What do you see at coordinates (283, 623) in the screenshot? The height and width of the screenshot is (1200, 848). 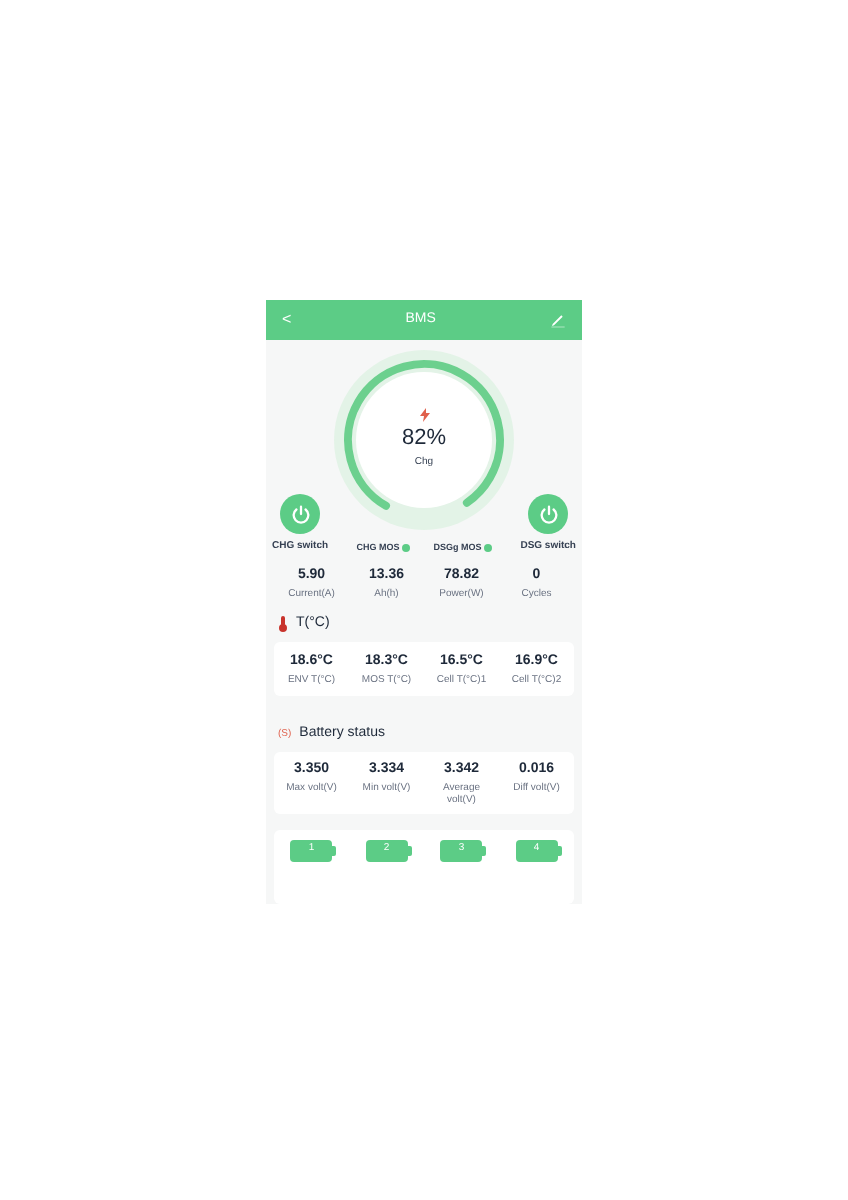 I see `thermometer-icon` at bounding box center [283, 623].